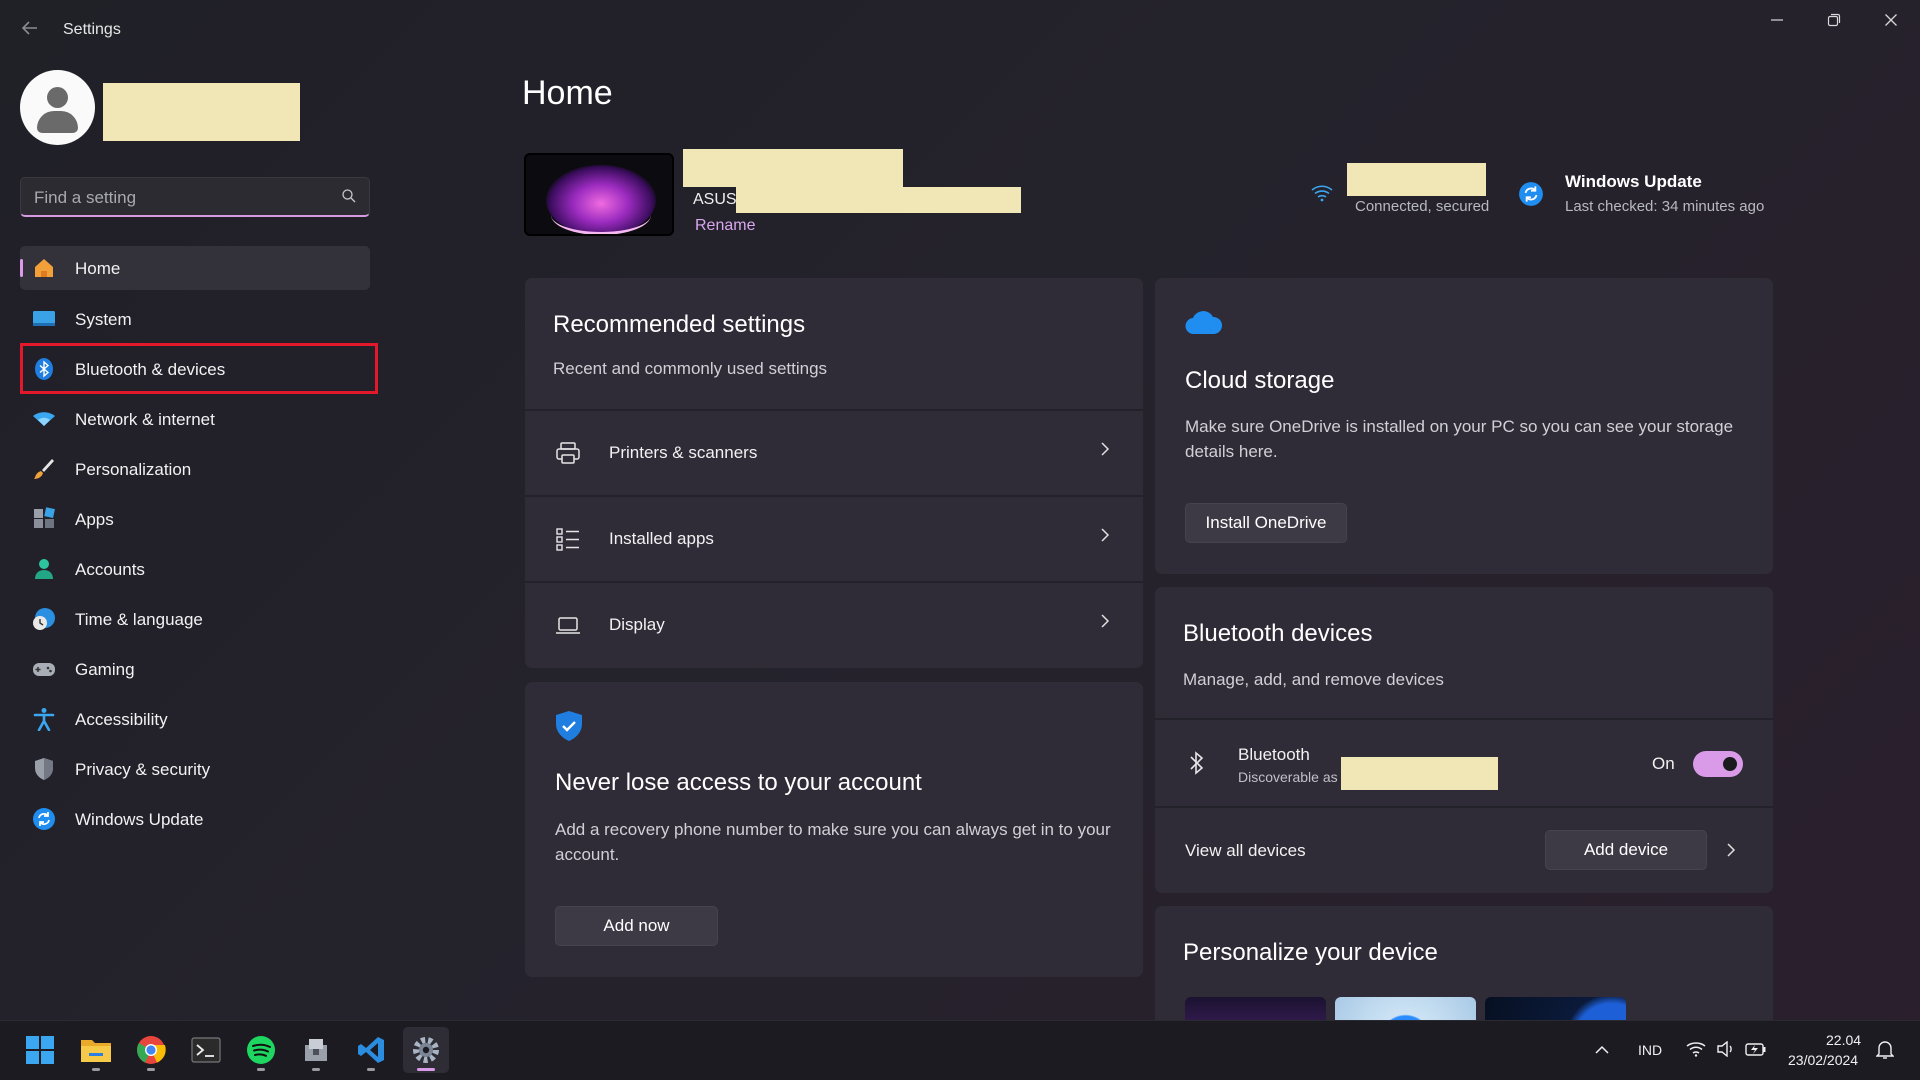 The width and height of the screenshot is (1920, 1080). What do you see at coordinates (1891, 20) in the screenshot?
I see `close-icon` at bounding box center [1891, 20].